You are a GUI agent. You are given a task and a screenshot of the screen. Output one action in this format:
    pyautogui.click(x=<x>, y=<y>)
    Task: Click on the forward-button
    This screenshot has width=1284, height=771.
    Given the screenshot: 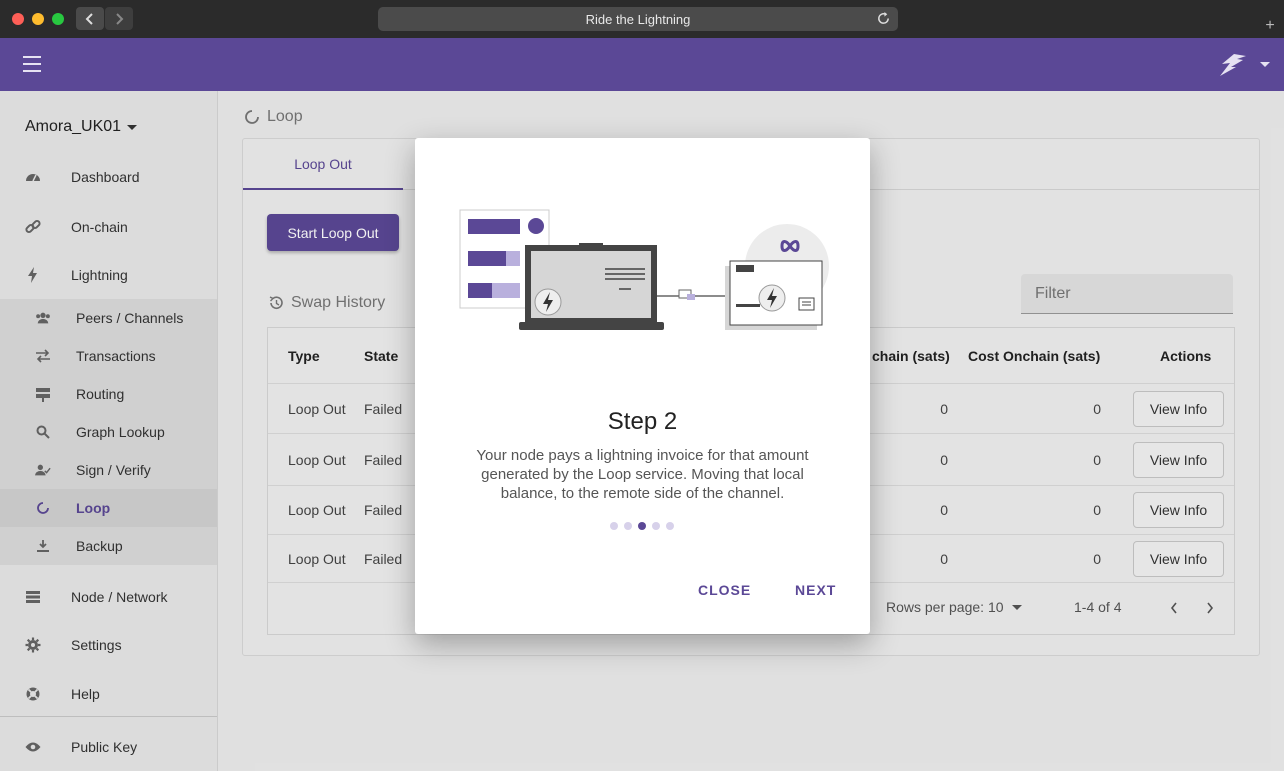 What is the action you would take?
    pyautogui.click(x=119, y=18)
    